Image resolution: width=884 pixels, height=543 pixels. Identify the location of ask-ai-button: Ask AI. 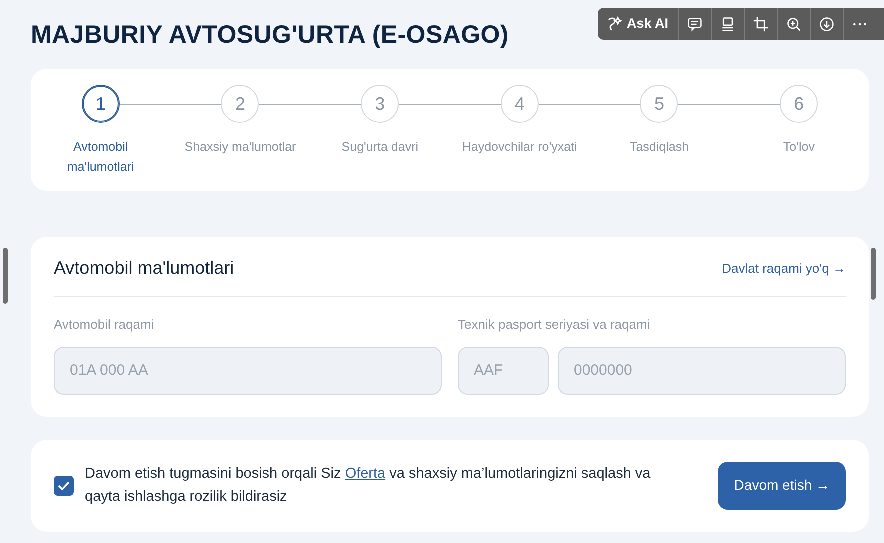
(638, 24).